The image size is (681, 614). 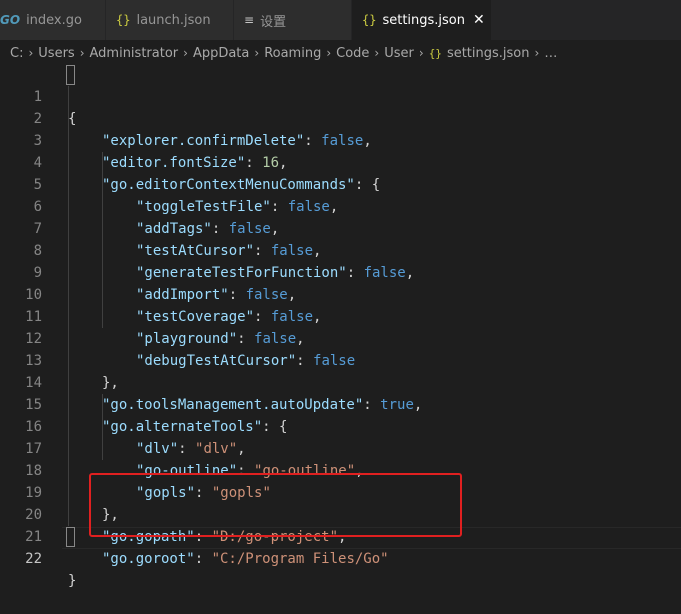 What do you see at coordinates (72, 581) in the screenshot?
I see `punctuation: }` at bounding box center [72, 581].